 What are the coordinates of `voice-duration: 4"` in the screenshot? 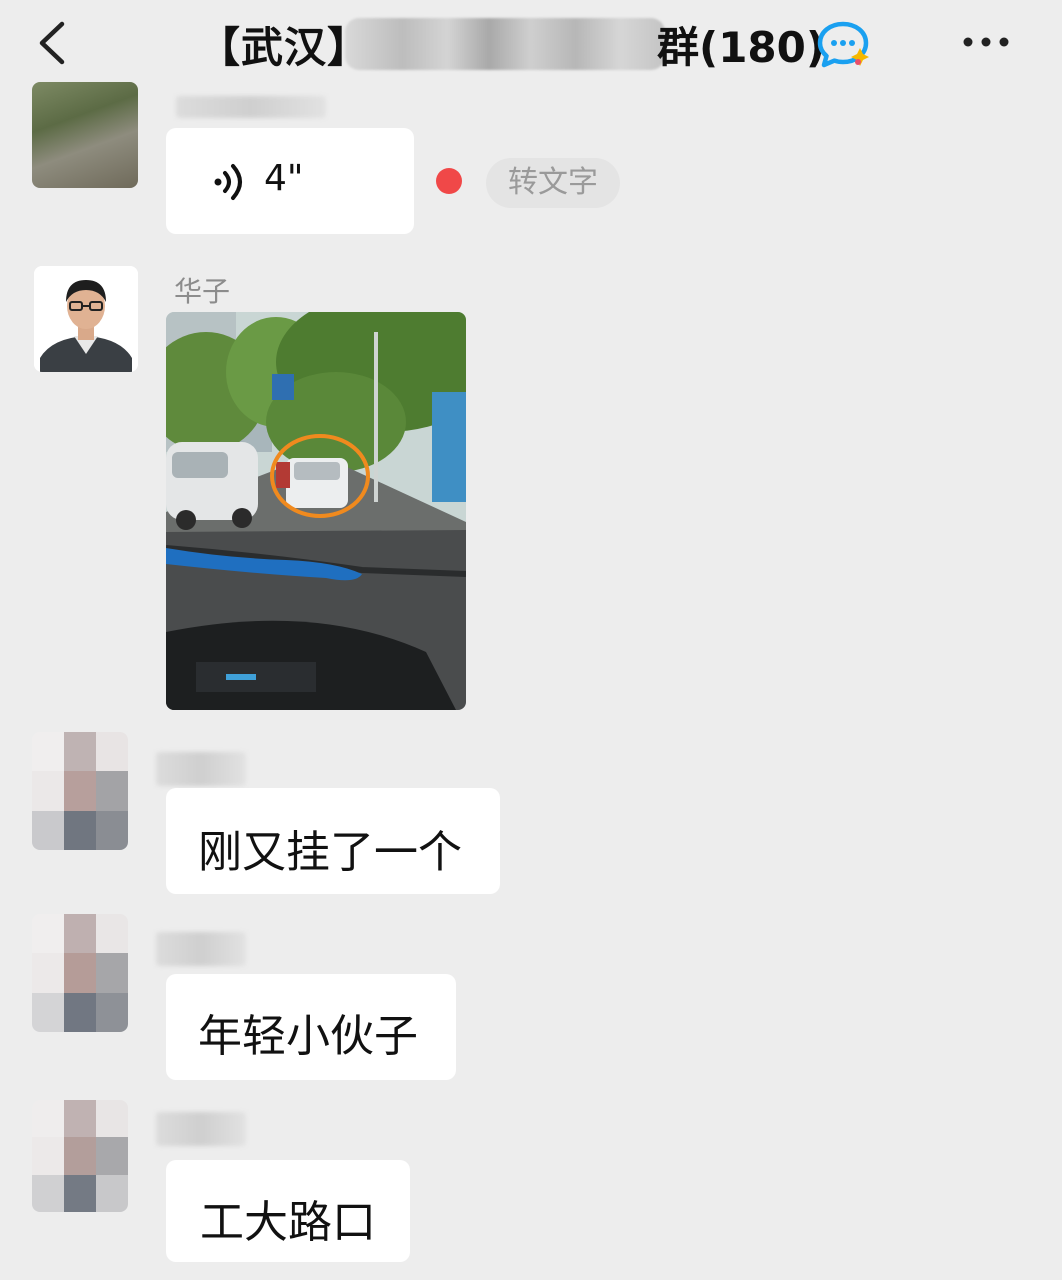 It's located at (284, 178).